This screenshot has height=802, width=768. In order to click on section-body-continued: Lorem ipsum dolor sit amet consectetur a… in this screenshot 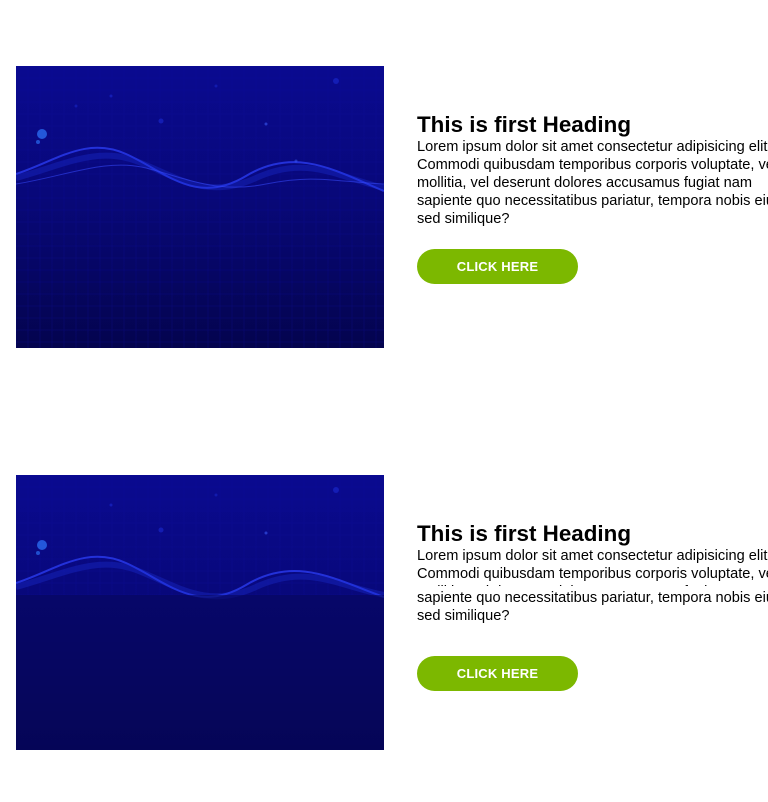, I will do `click(592, 607)`.